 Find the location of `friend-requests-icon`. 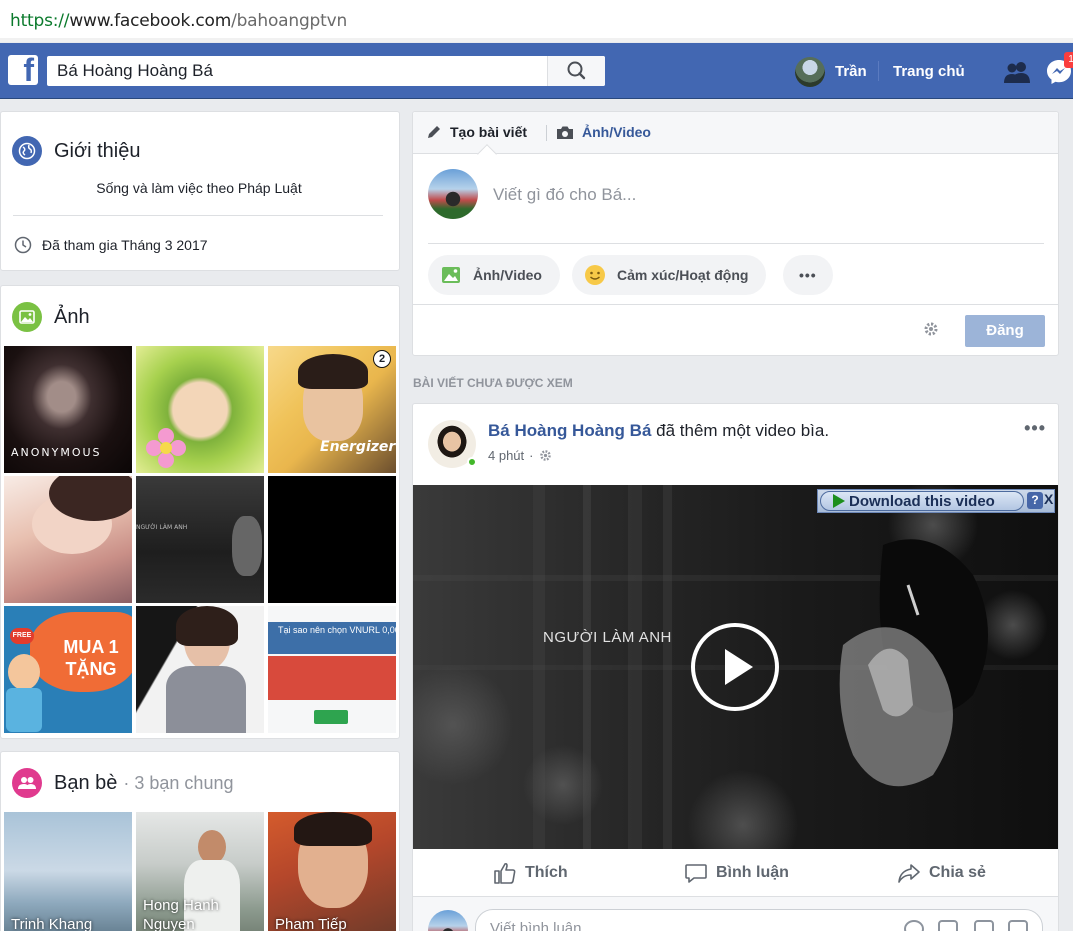

friend-requests-icon is located at coordinates (1017, 72).